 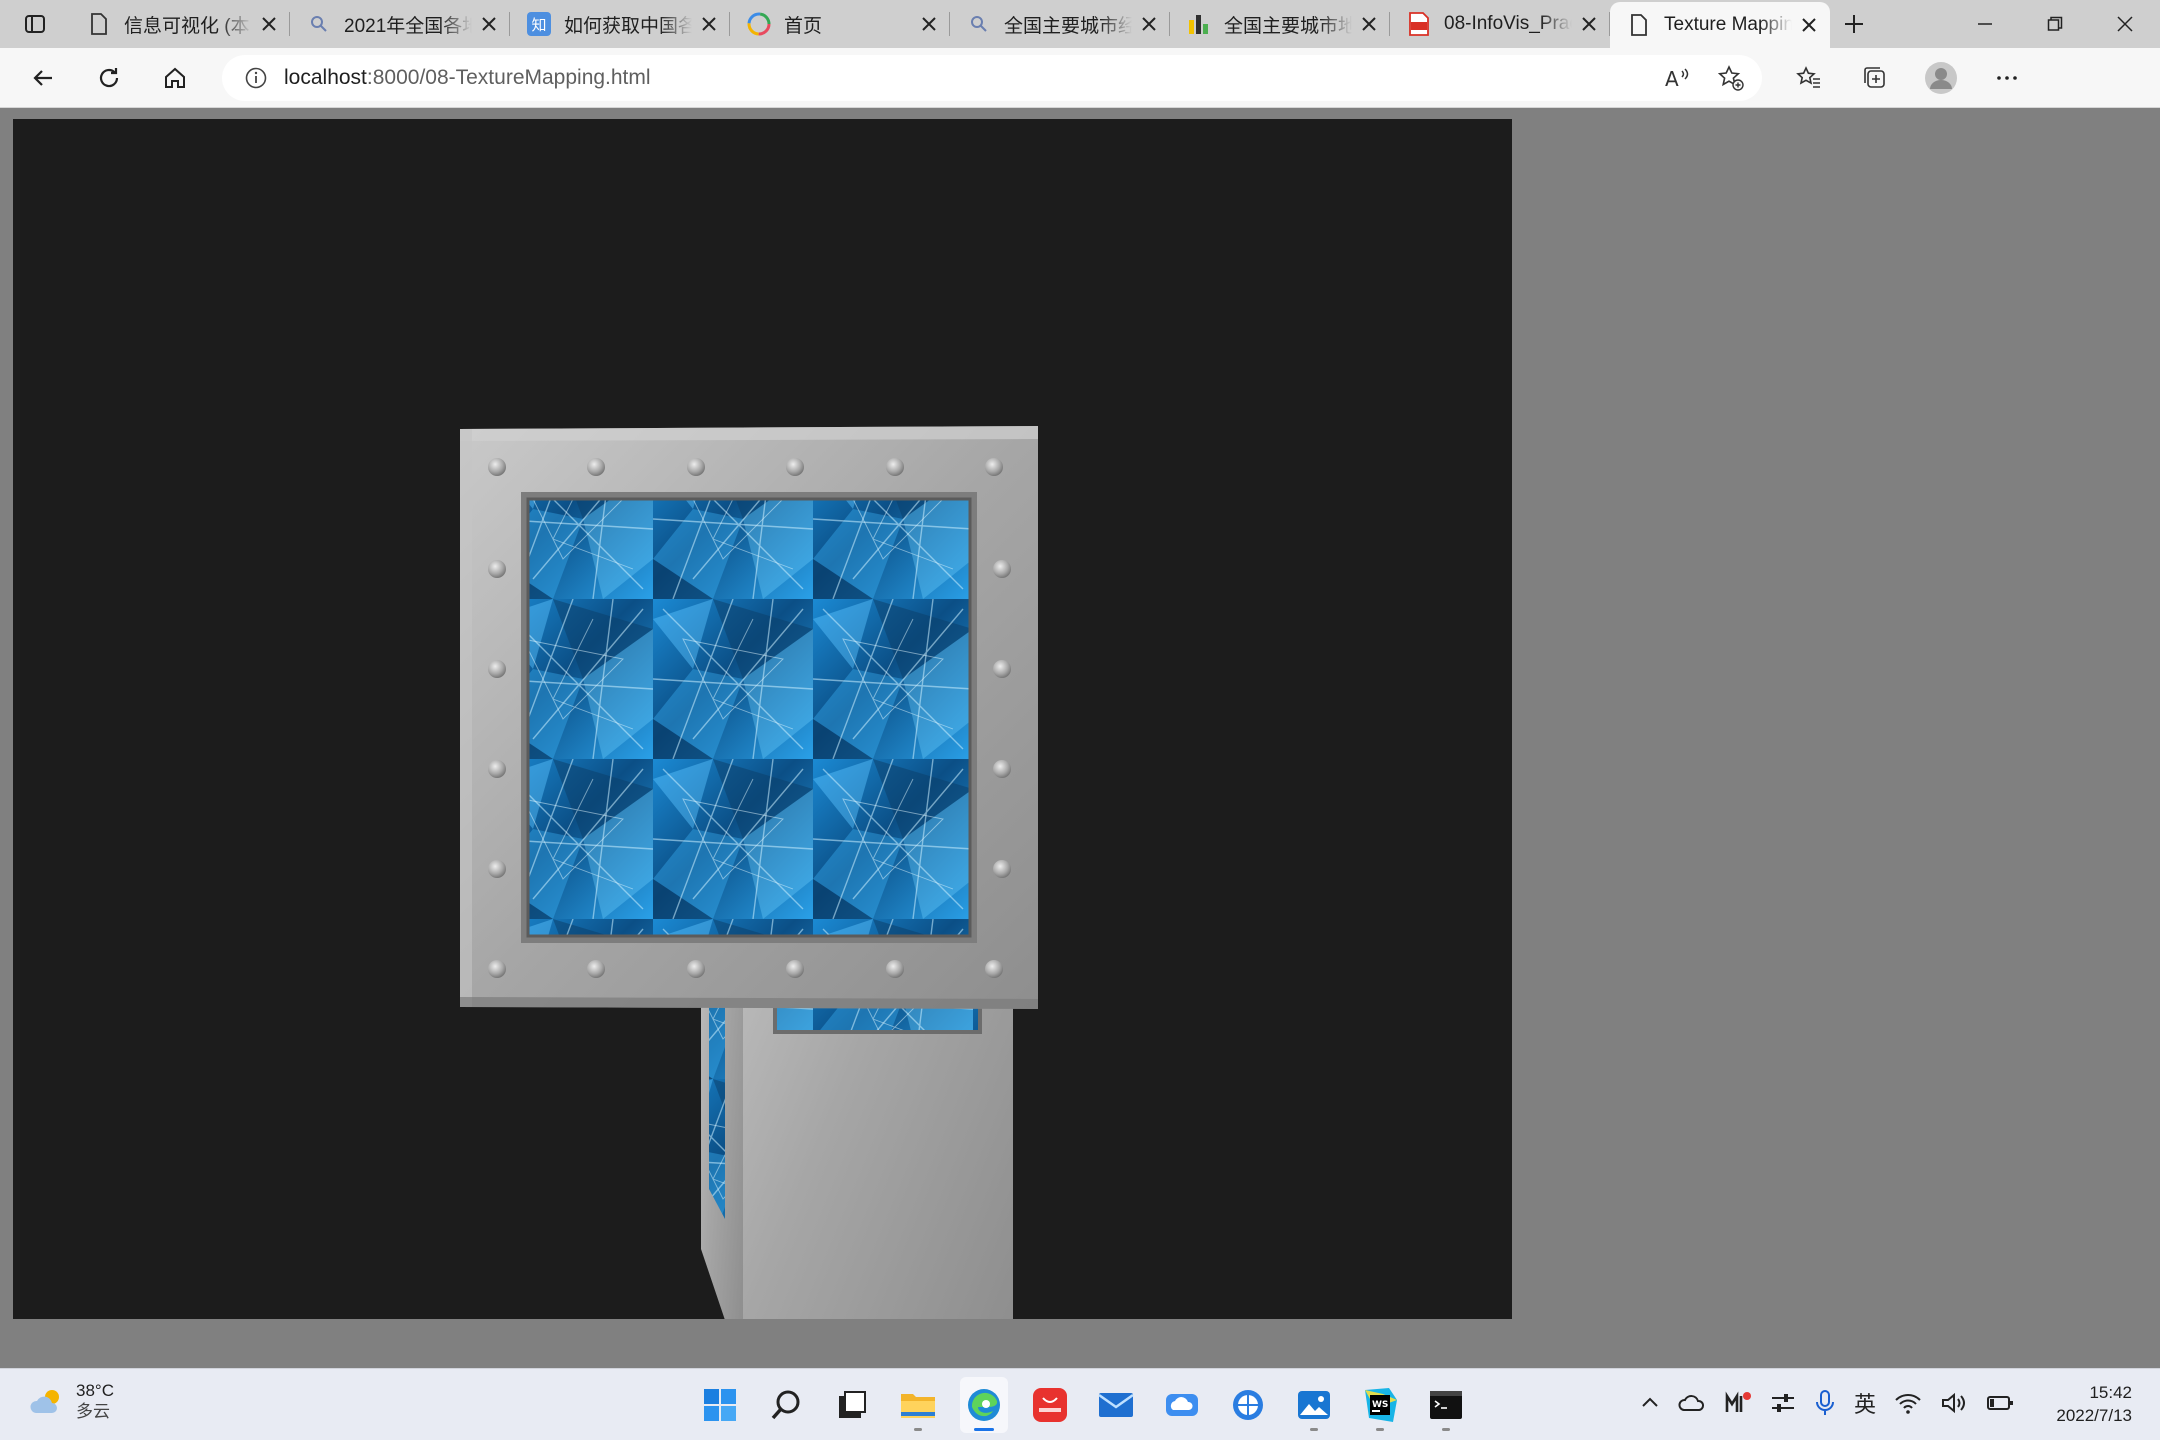 What do you see at coordinates (1738, 1403) in the screenshot?
I see `app-tray-icon` at bounding box center [1738, 1403].